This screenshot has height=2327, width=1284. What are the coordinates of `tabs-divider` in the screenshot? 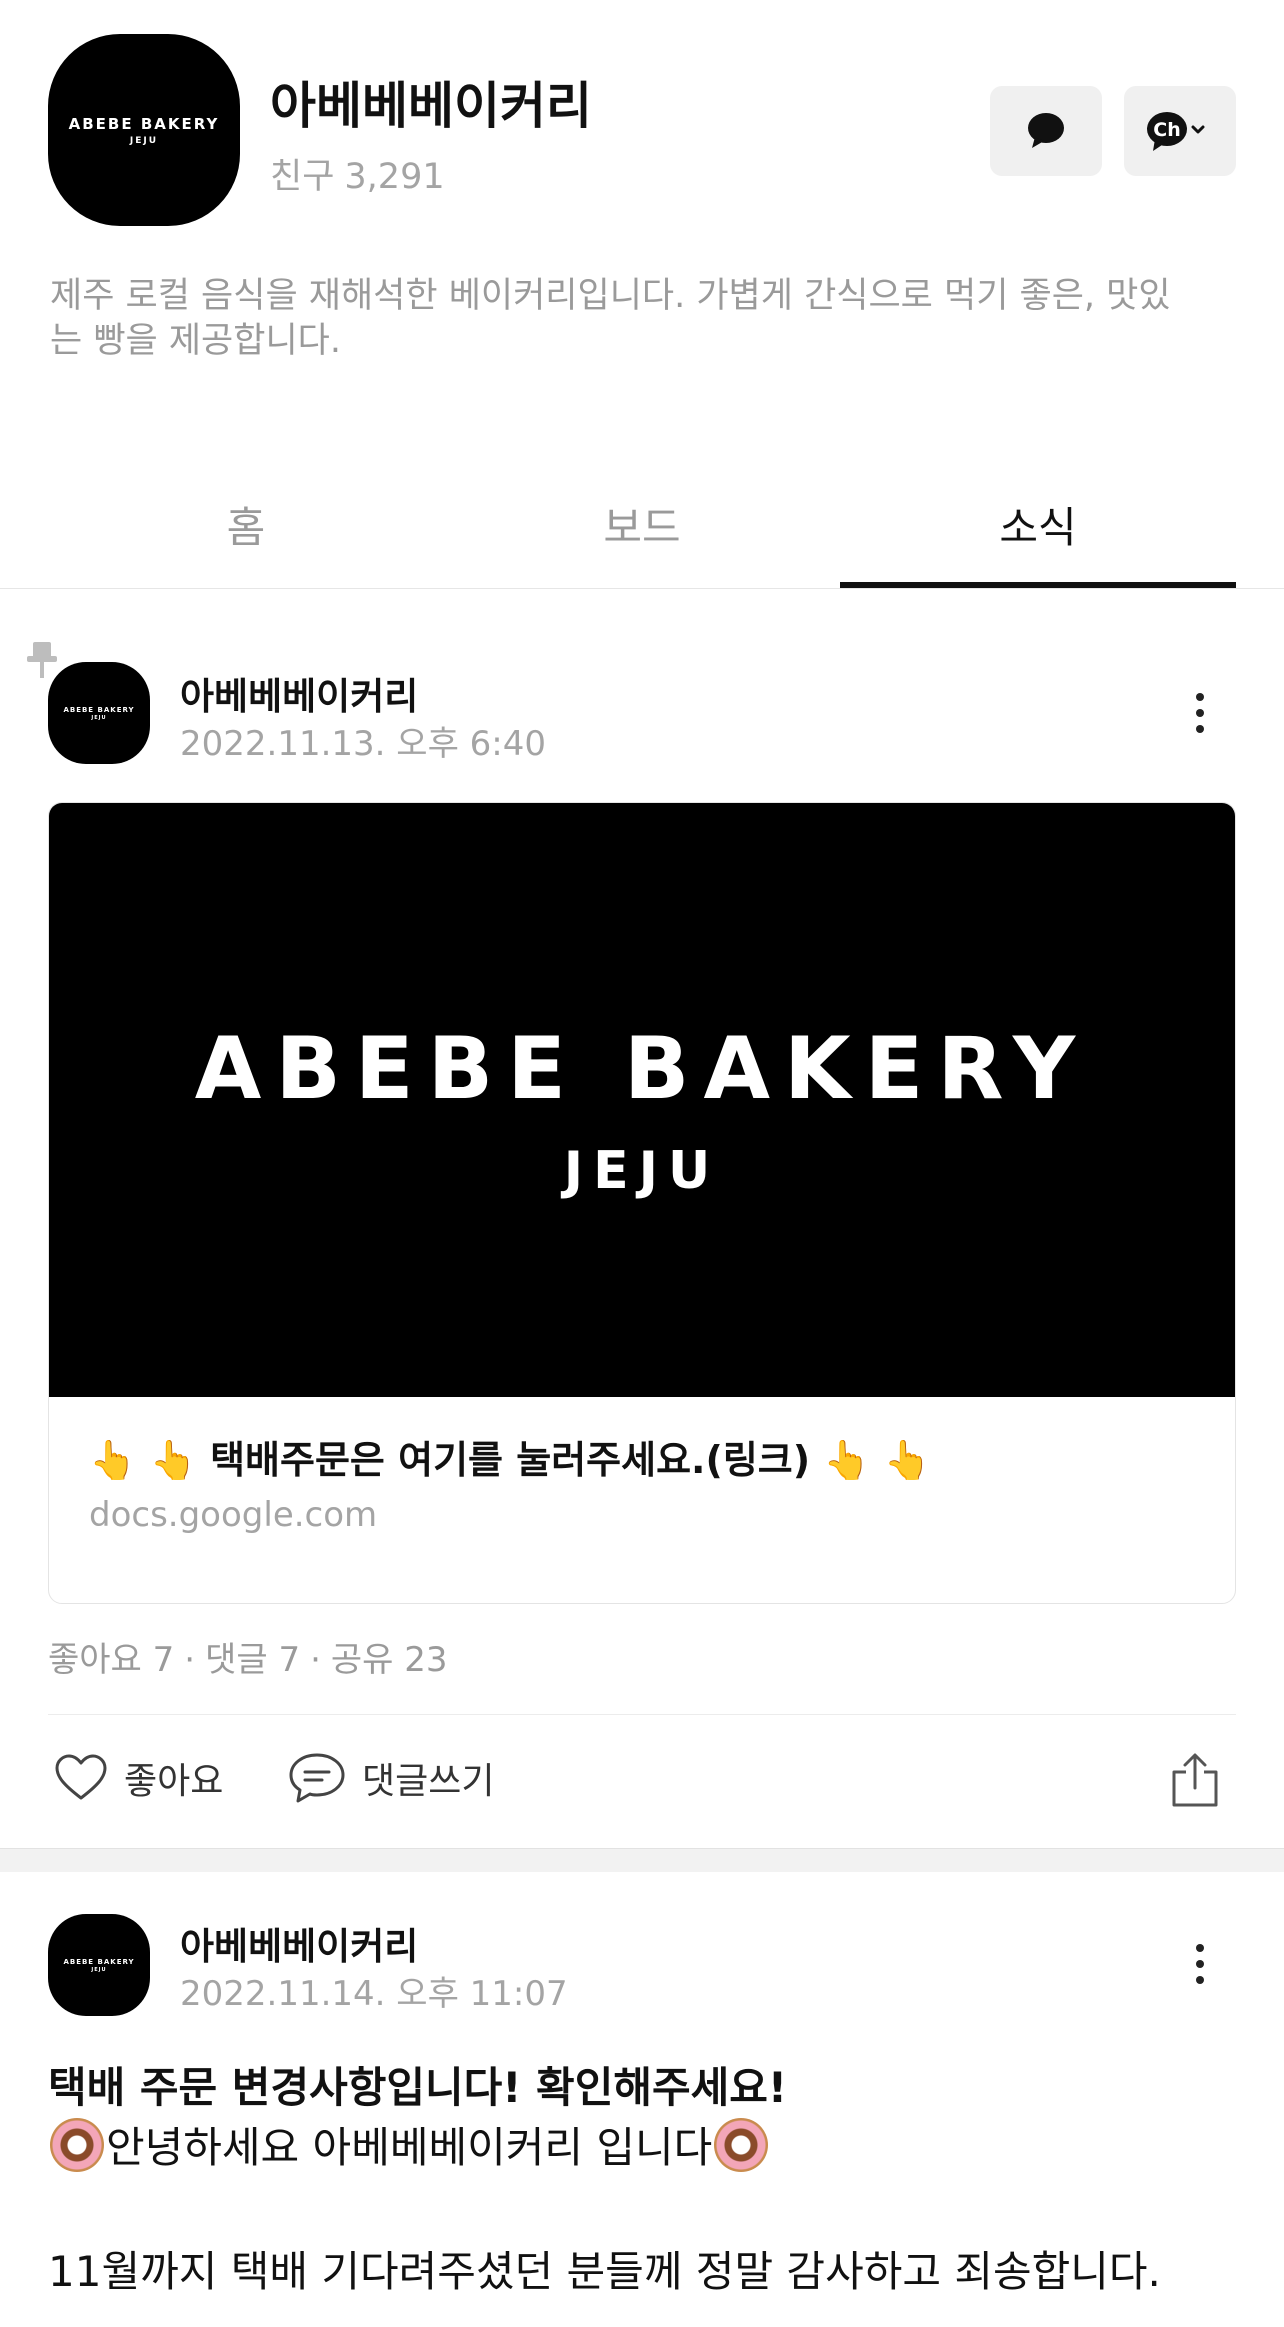 It's located at (642, 588).